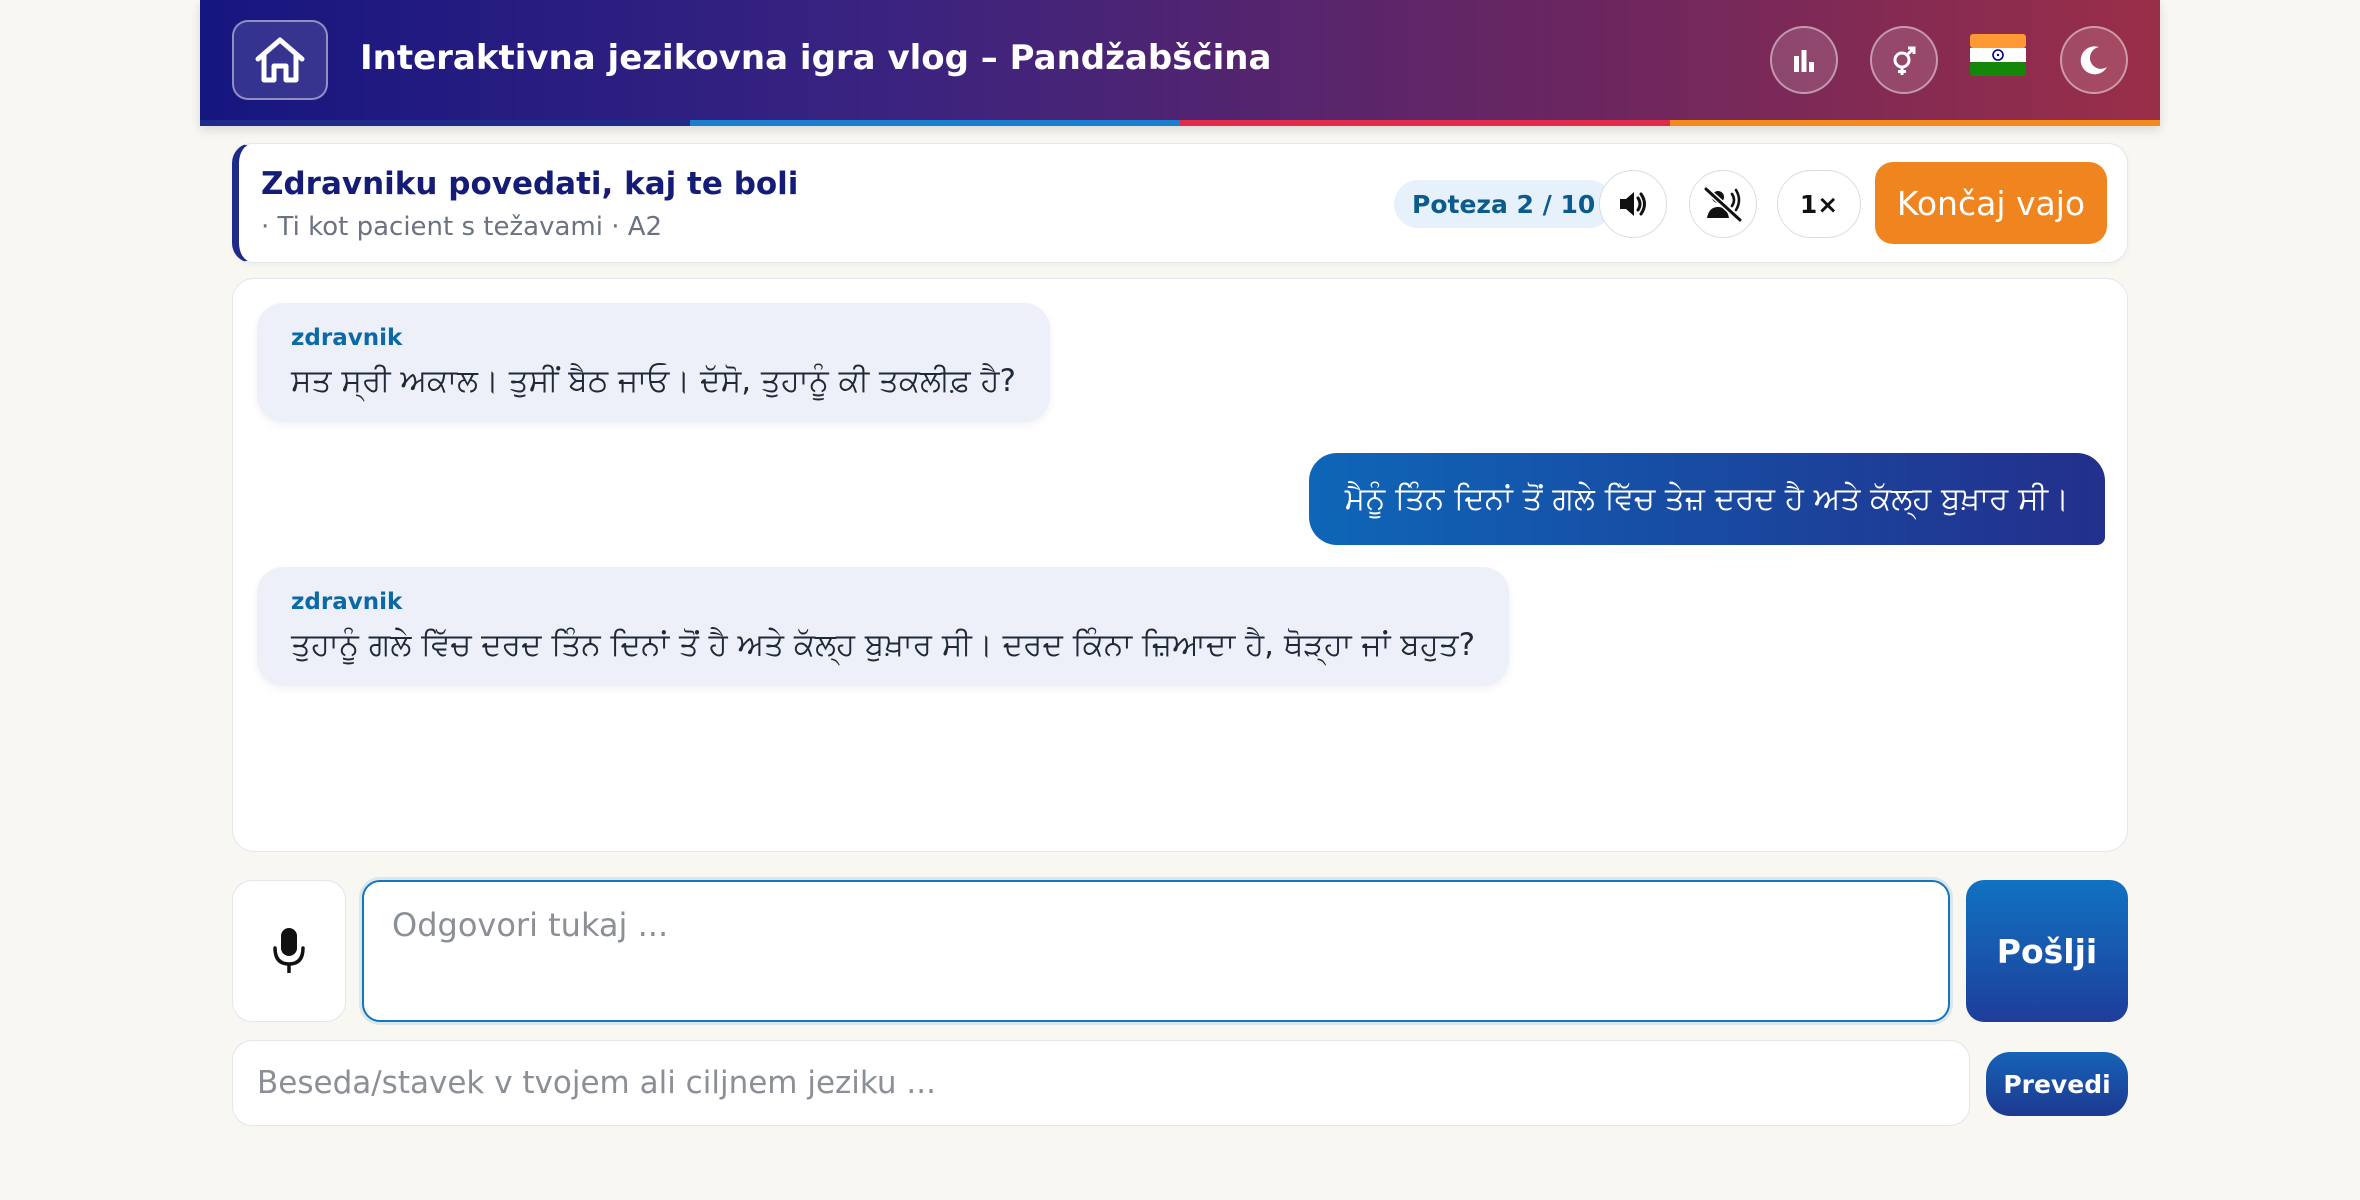 The image size is (2360, 1200). I want to click on header-stripe, so click(1180, 123).